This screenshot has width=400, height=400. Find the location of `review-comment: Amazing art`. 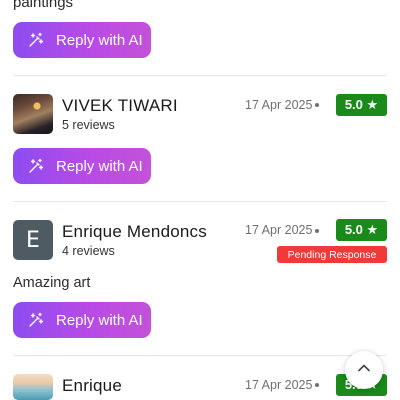

review-comment: Amazing art is located at coordinates (52, 283).